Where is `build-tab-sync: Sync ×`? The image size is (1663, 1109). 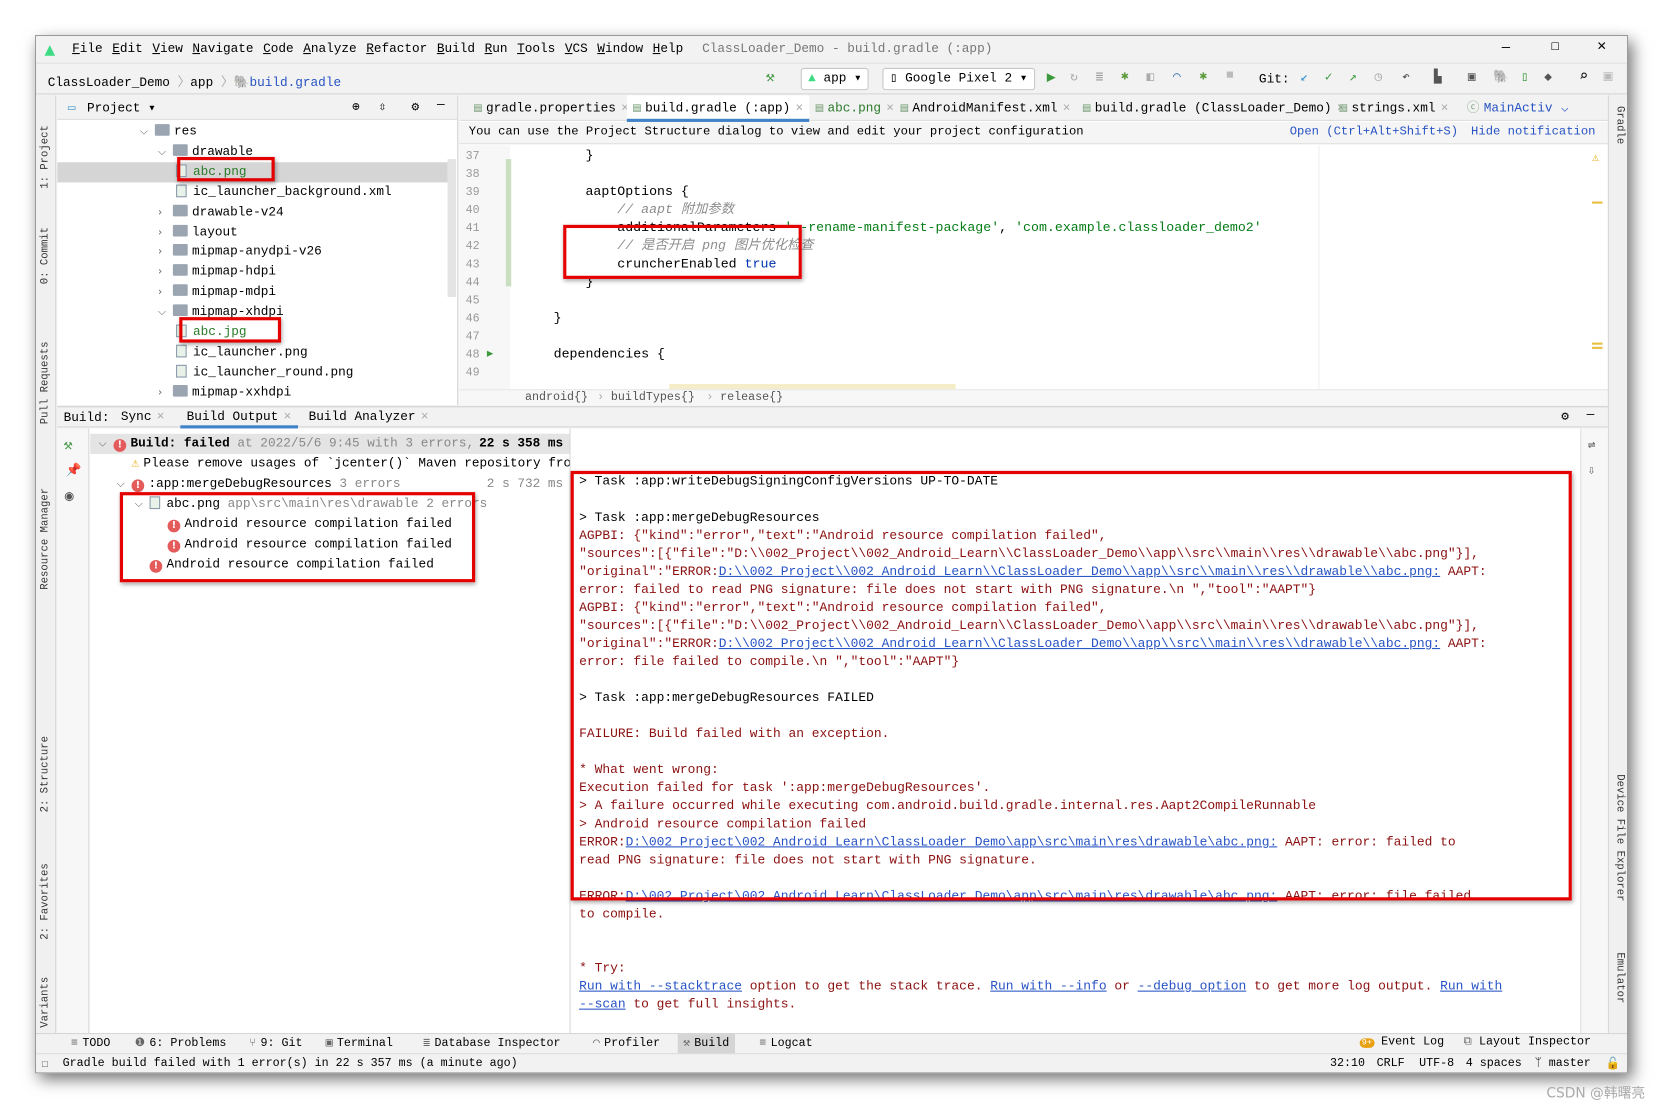
build-tab-sync: Sync × is located at coordinates (143, 417).